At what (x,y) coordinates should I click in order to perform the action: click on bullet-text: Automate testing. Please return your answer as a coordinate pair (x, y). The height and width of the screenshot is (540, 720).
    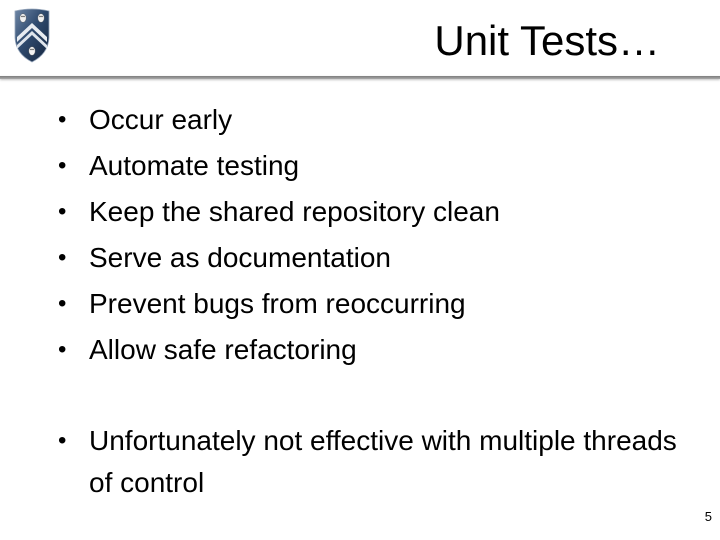
    Looking at the image, I should click on (194, 165).